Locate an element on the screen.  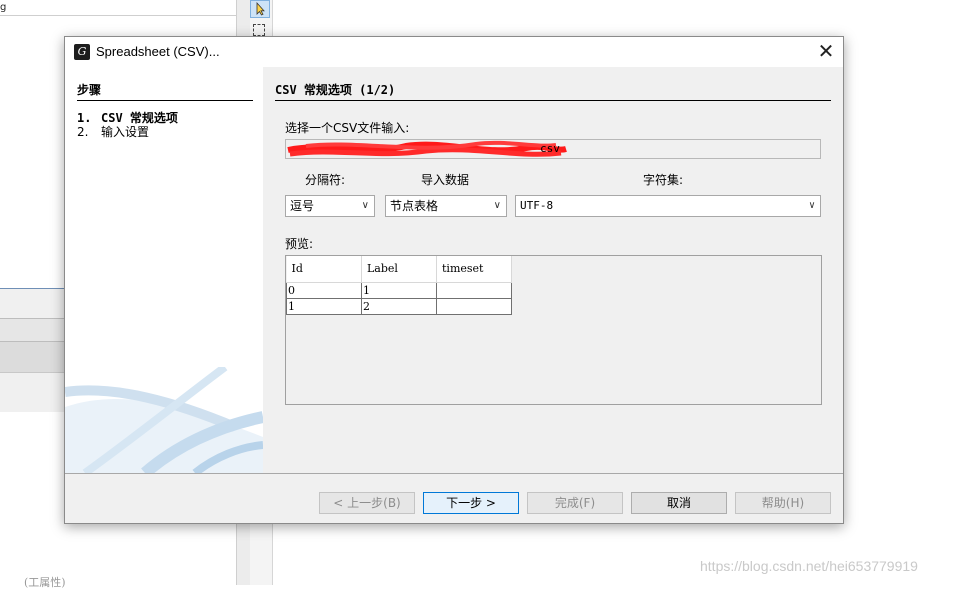
table-row: 1 2 is located at coordinates (399, 306).